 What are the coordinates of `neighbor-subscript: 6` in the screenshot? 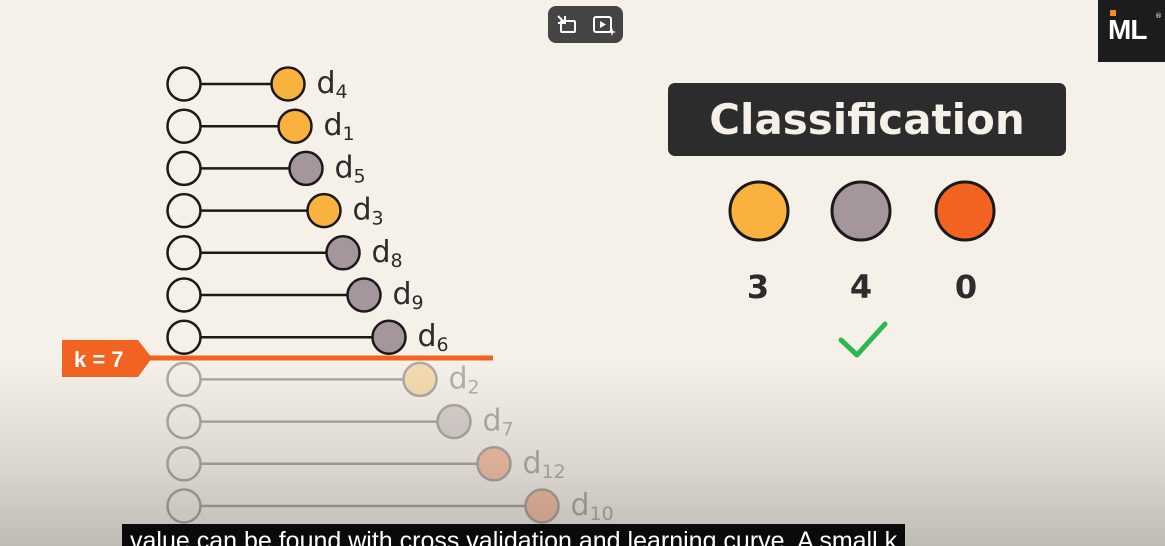 It's located at (443, 345).